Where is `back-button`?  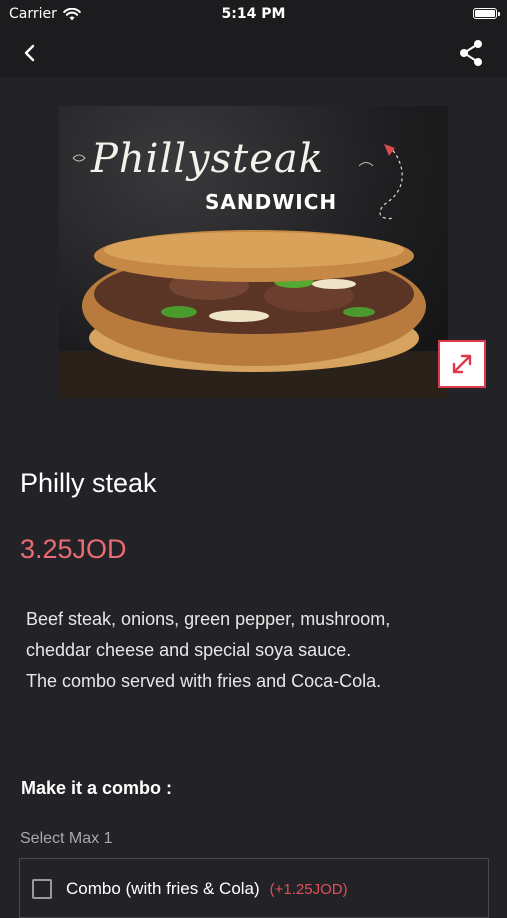
back-button is located at coordinates (31, 53).